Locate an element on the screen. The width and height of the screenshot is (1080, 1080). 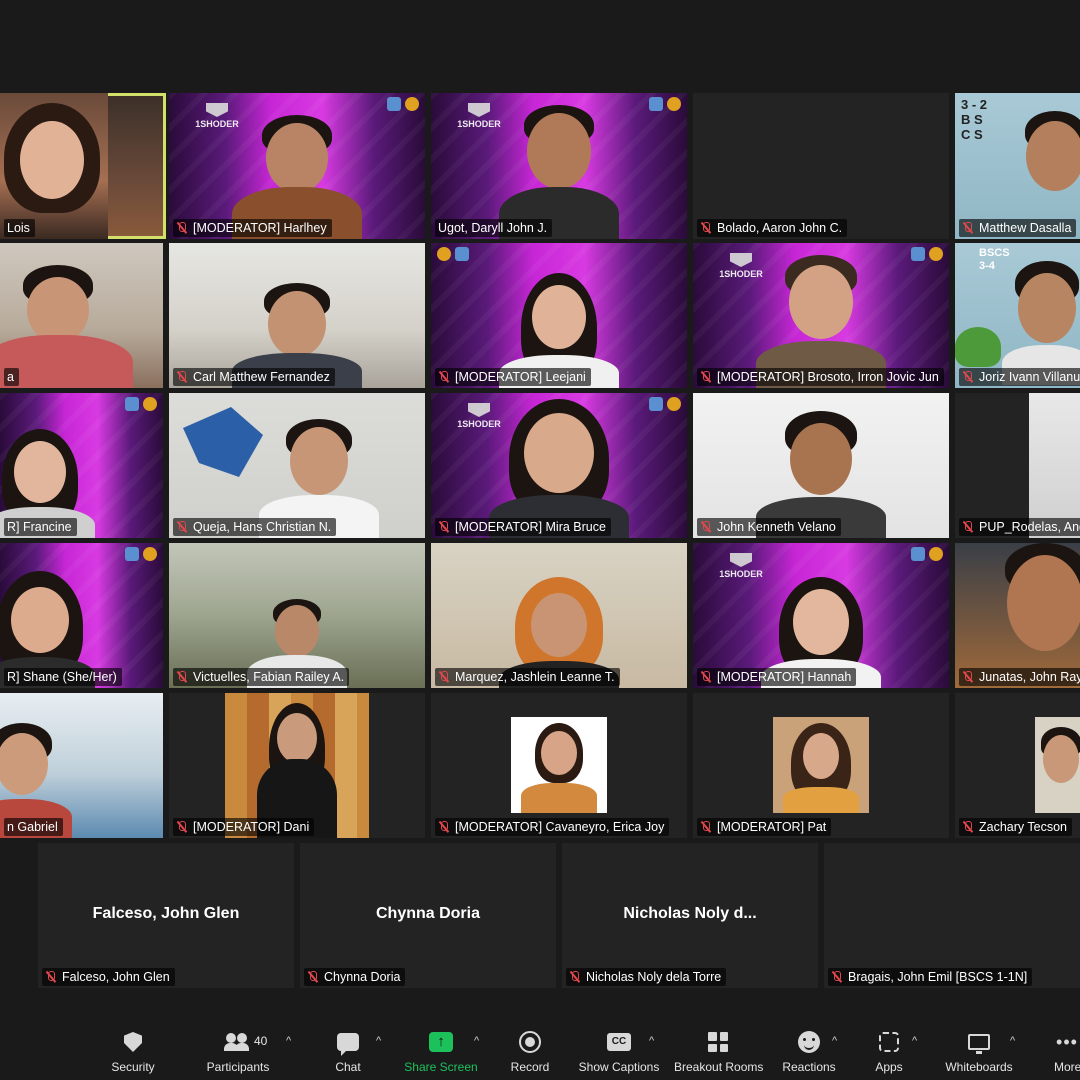
video-tile-chynna: Chynna Doria Chynna Doria is located at coordinates (428, 915).